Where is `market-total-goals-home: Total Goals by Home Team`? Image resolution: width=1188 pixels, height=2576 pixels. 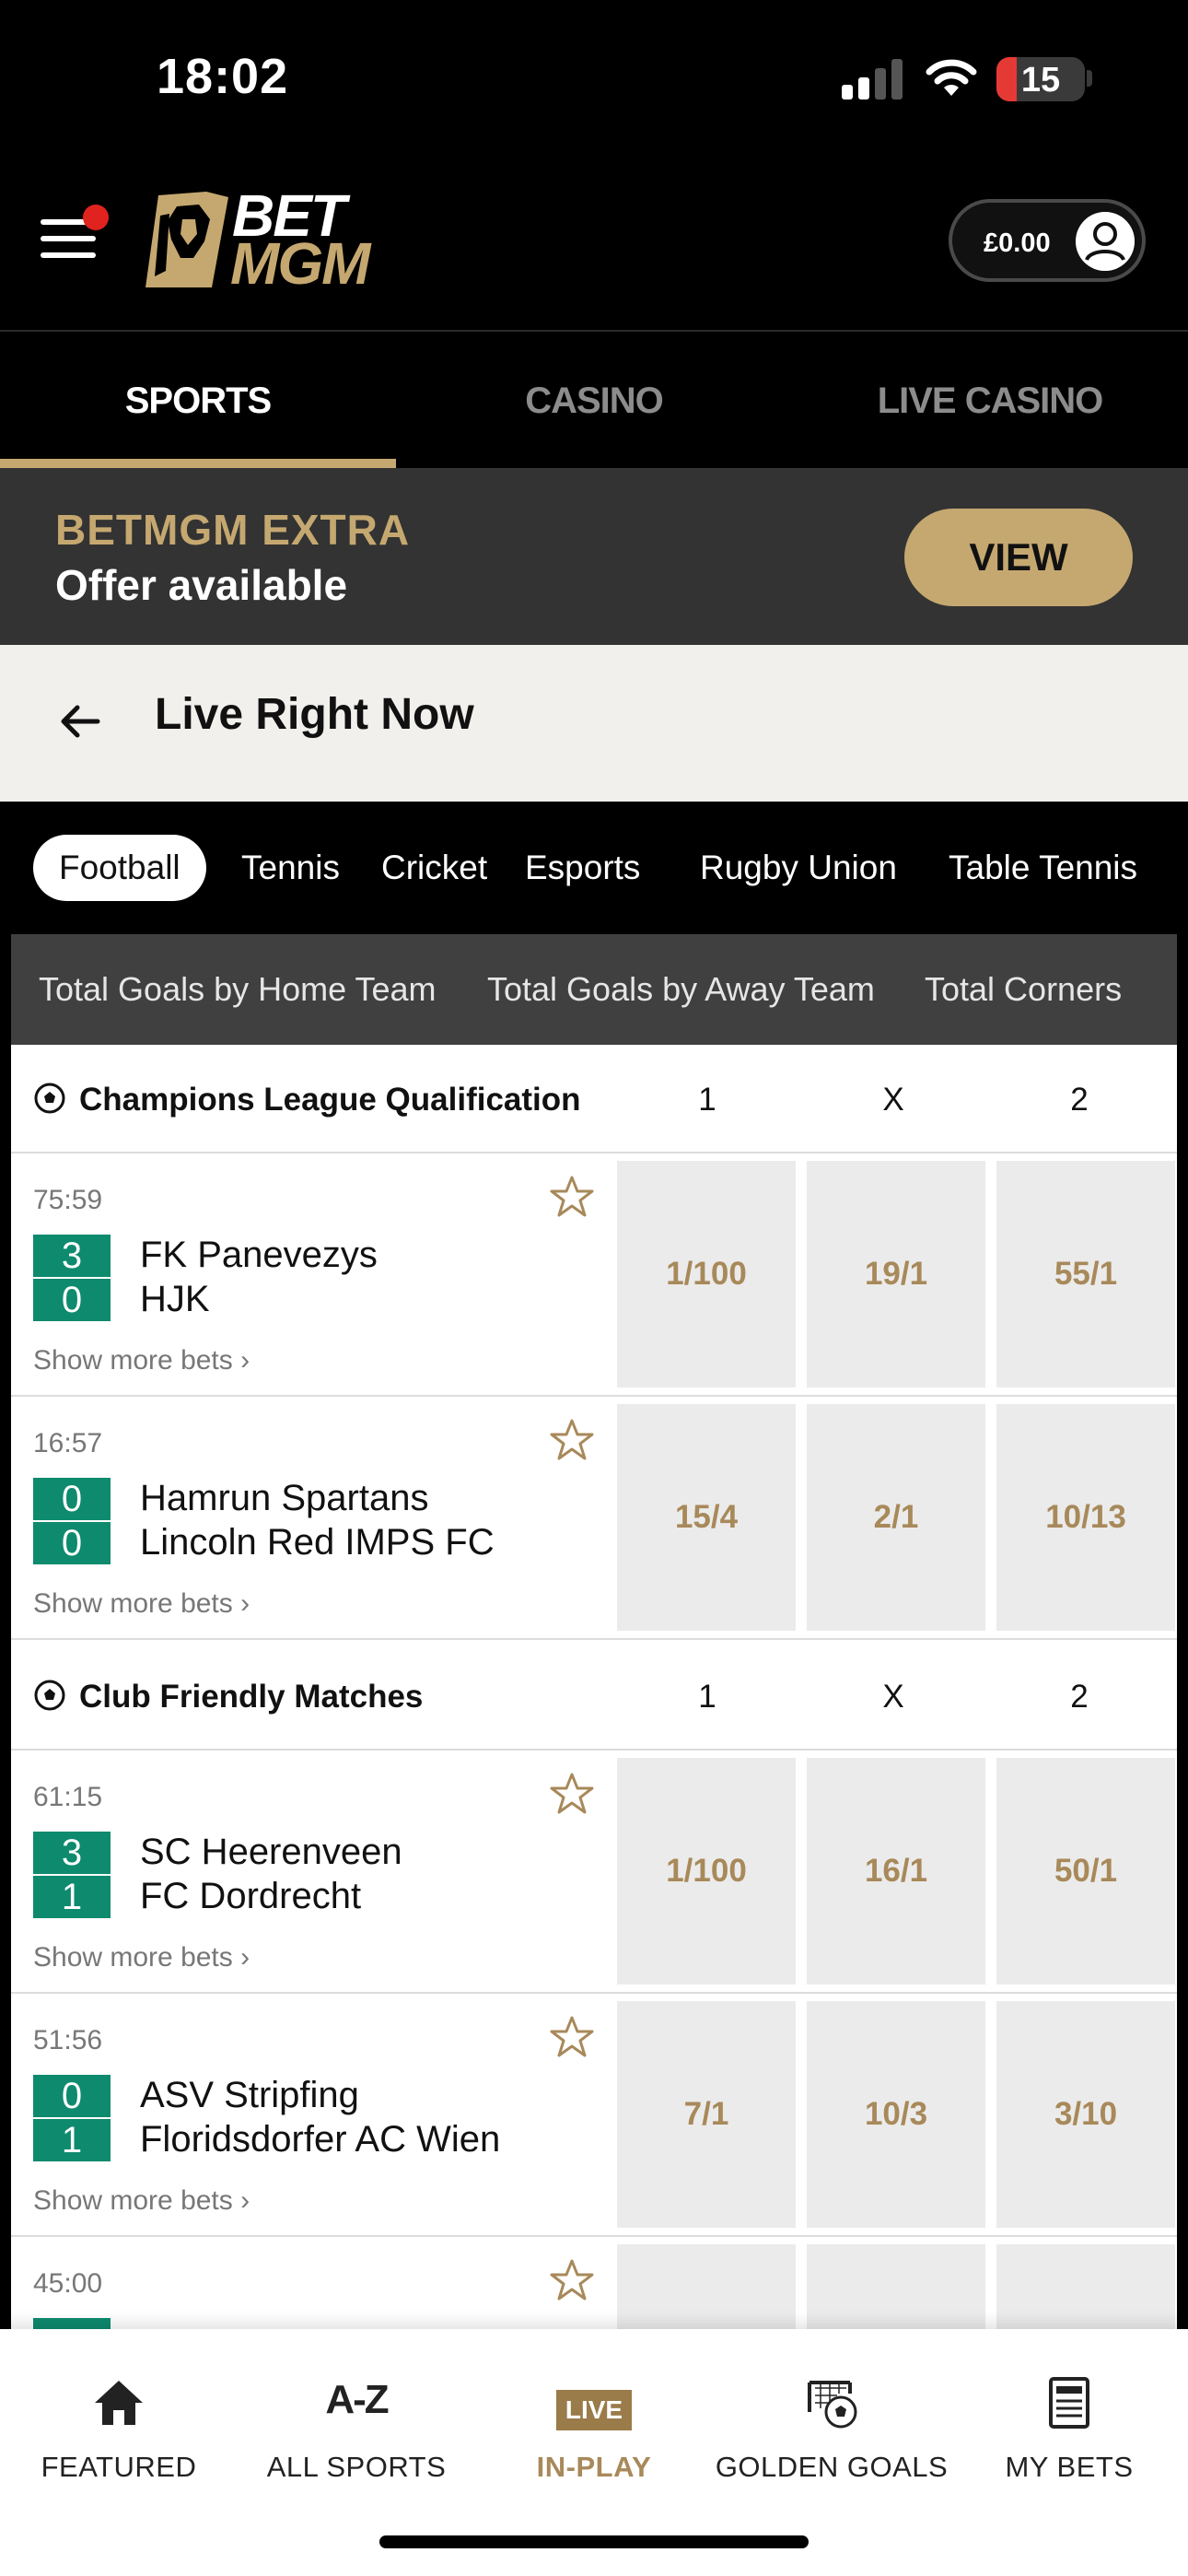 market-total-goals-home: Total Goals by Home Team is located at coordinates (238, 989).